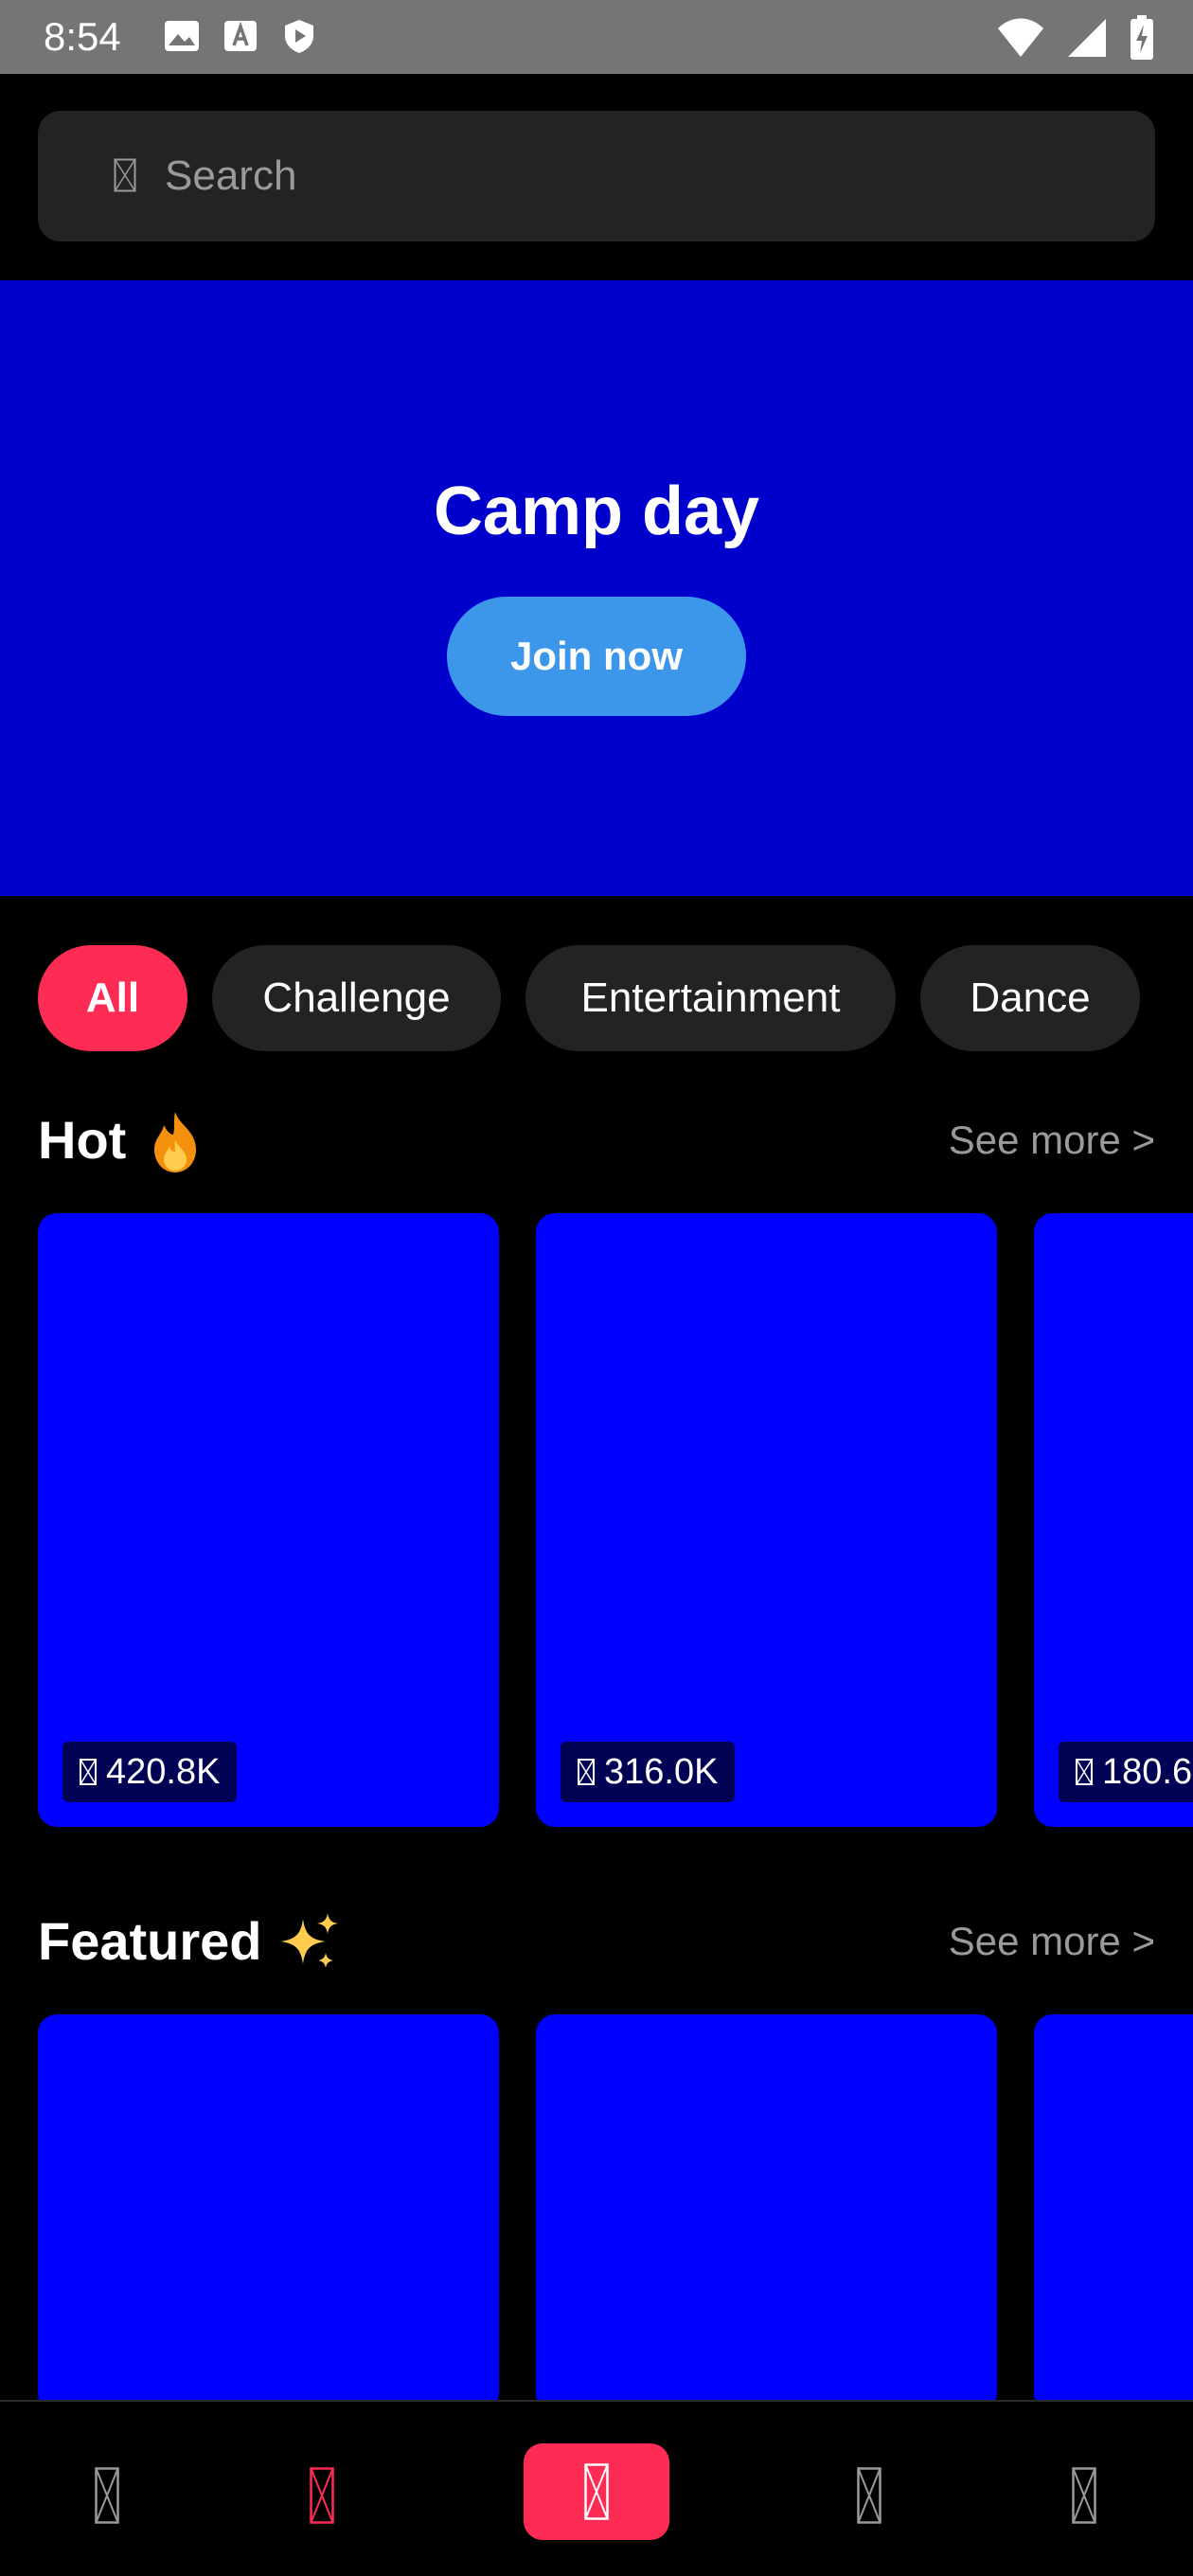 This screenshot has width=1193, height=2576. I want to click on views-badge: 316.0K, so click(648, 1772).